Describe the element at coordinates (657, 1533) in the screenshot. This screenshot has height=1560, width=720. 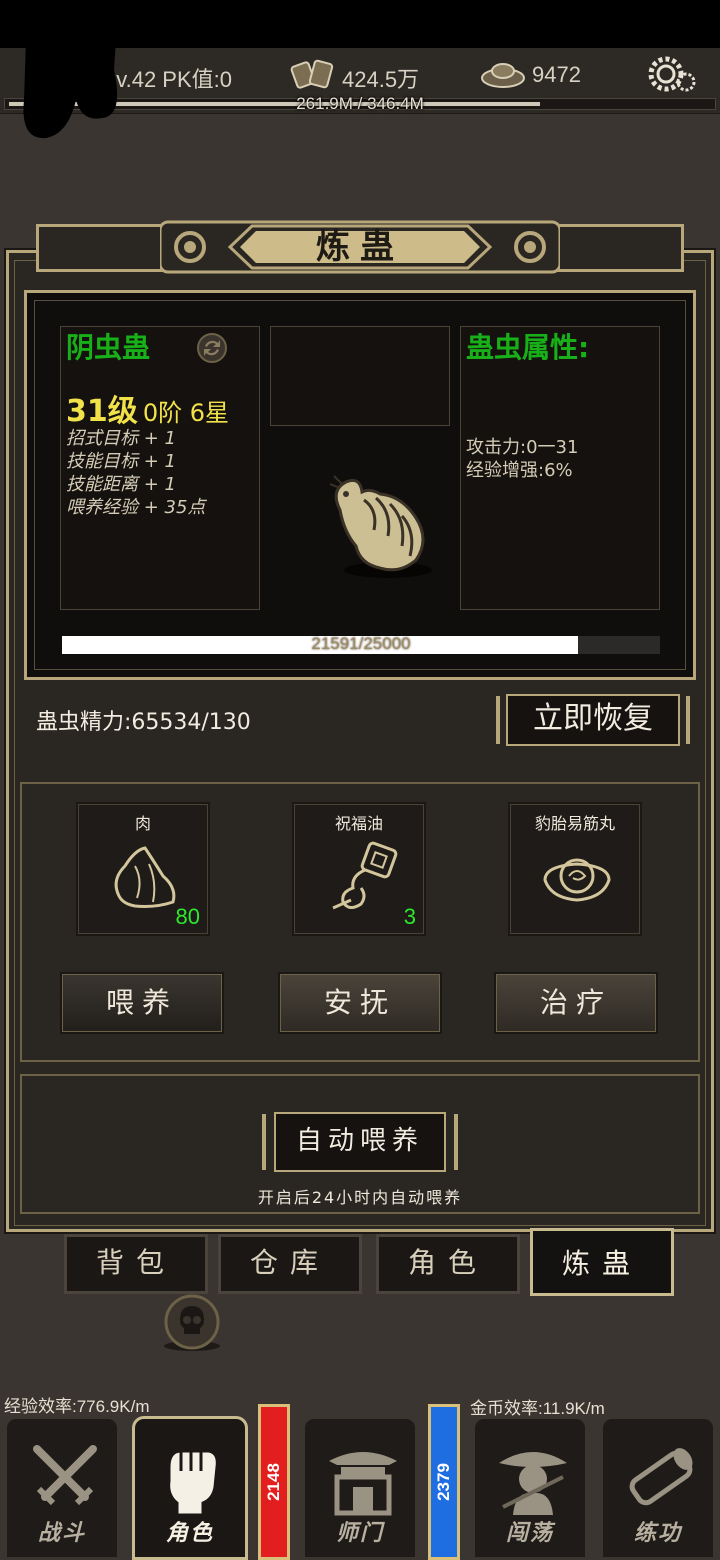
I see `nav-label: 练功` at that location.